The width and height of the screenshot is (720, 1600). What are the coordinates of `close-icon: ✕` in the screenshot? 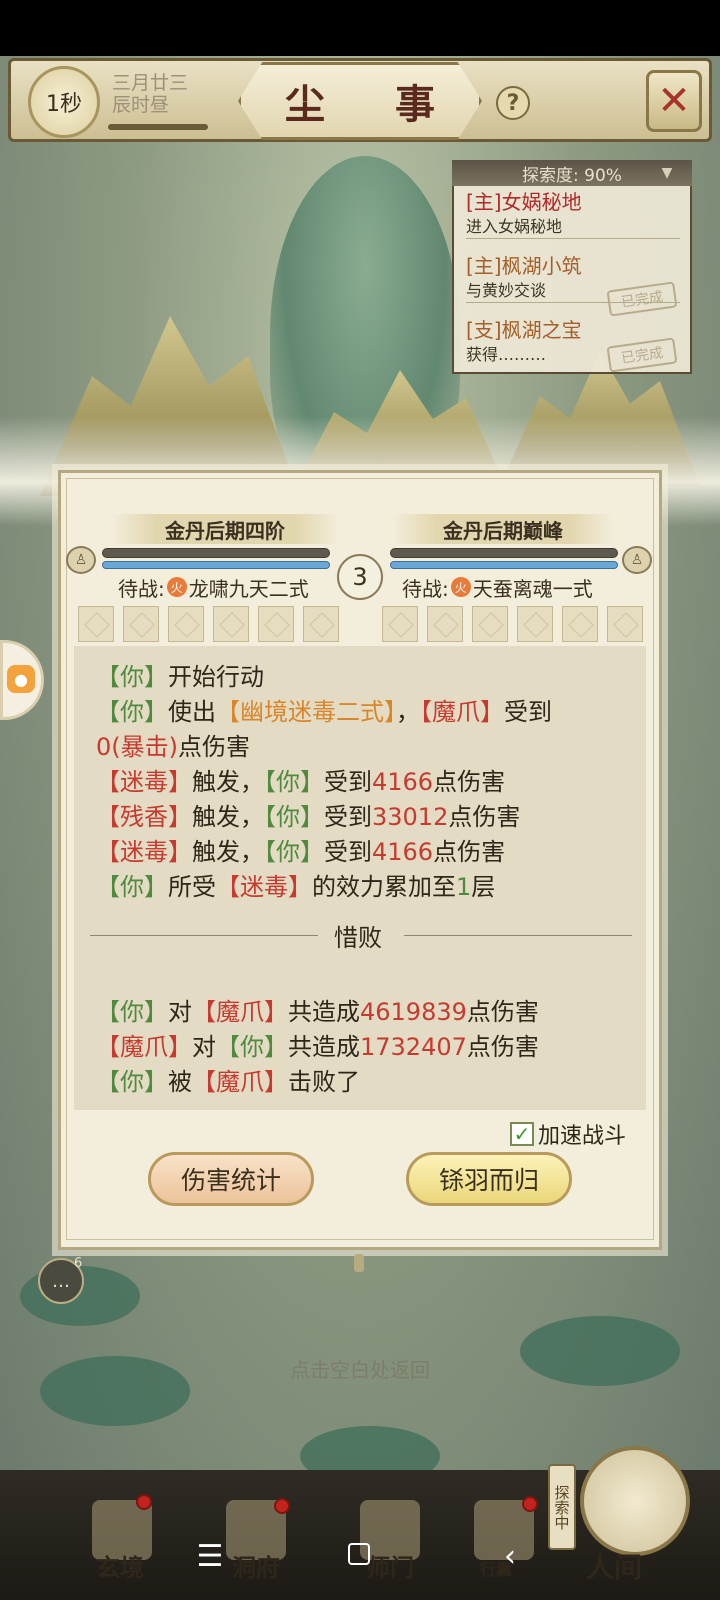 It's located at (674, 101).